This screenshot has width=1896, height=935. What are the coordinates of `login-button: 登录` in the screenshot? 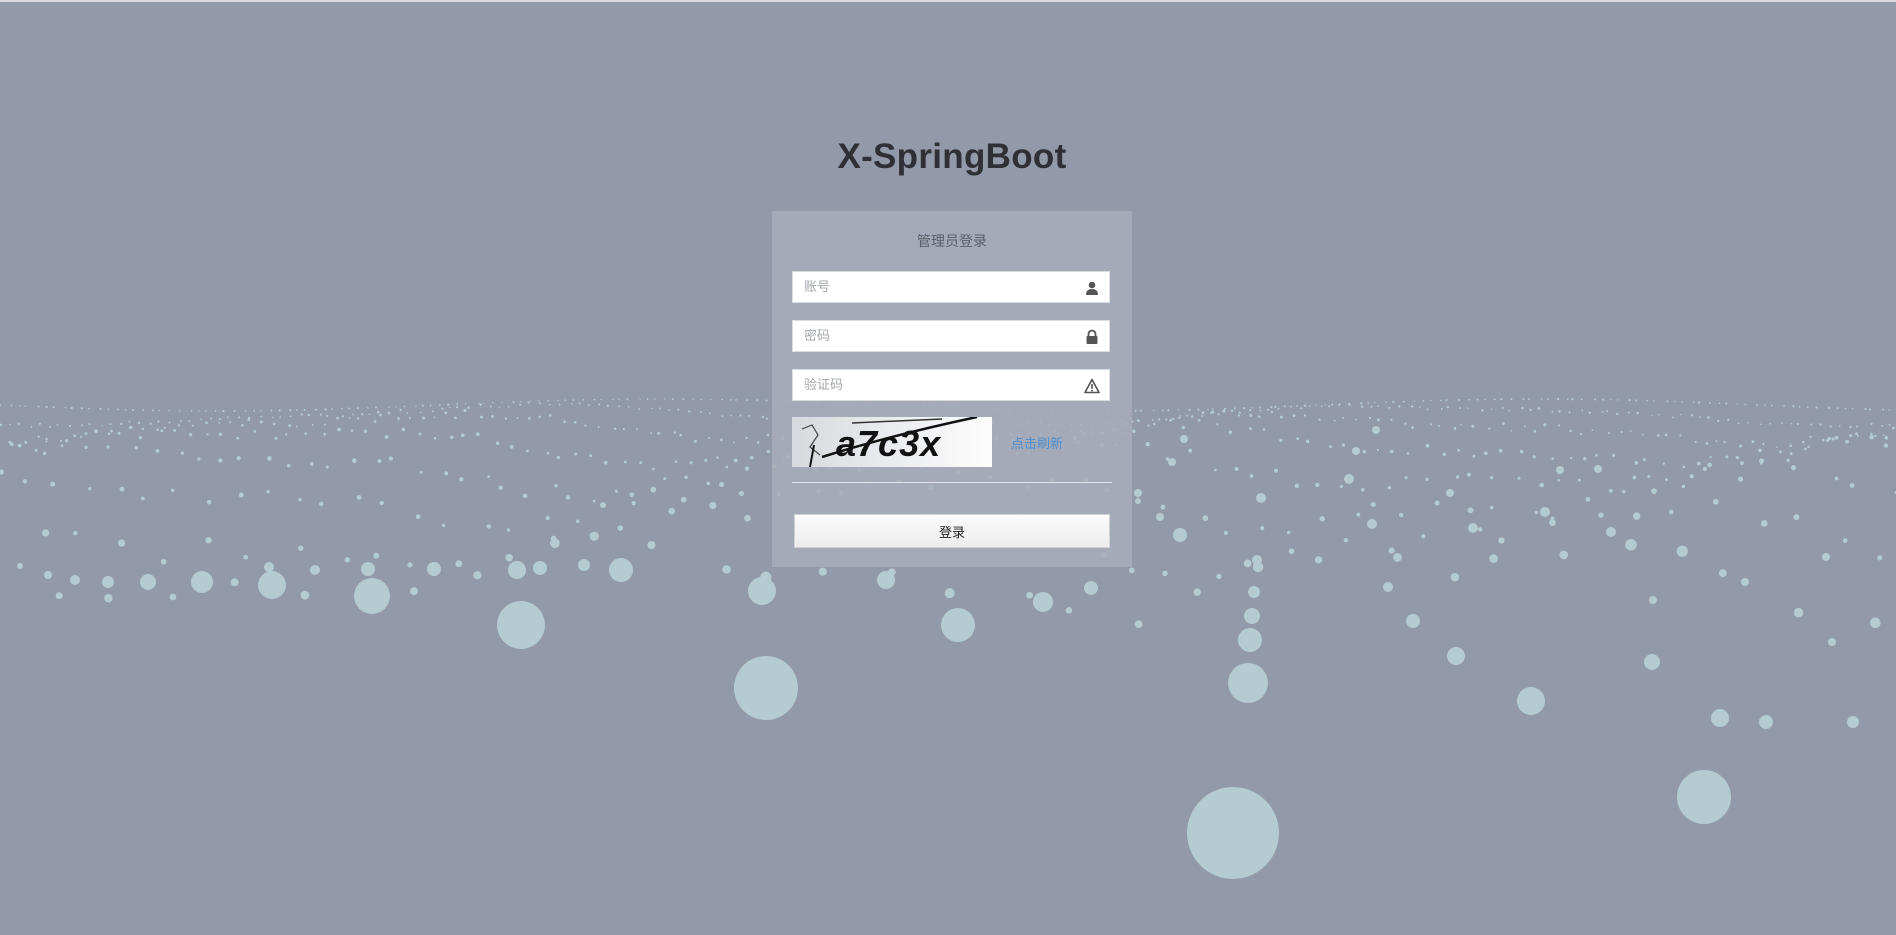 It's located at (952, 531).